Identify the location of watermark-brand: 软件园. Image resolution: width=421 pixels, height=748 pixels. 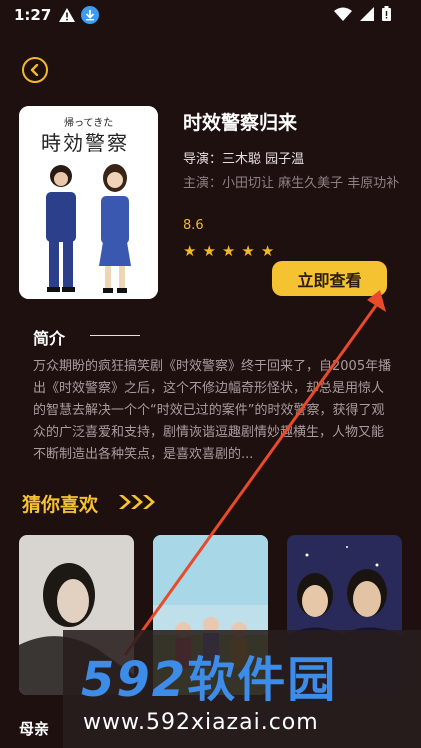
(262, 680).